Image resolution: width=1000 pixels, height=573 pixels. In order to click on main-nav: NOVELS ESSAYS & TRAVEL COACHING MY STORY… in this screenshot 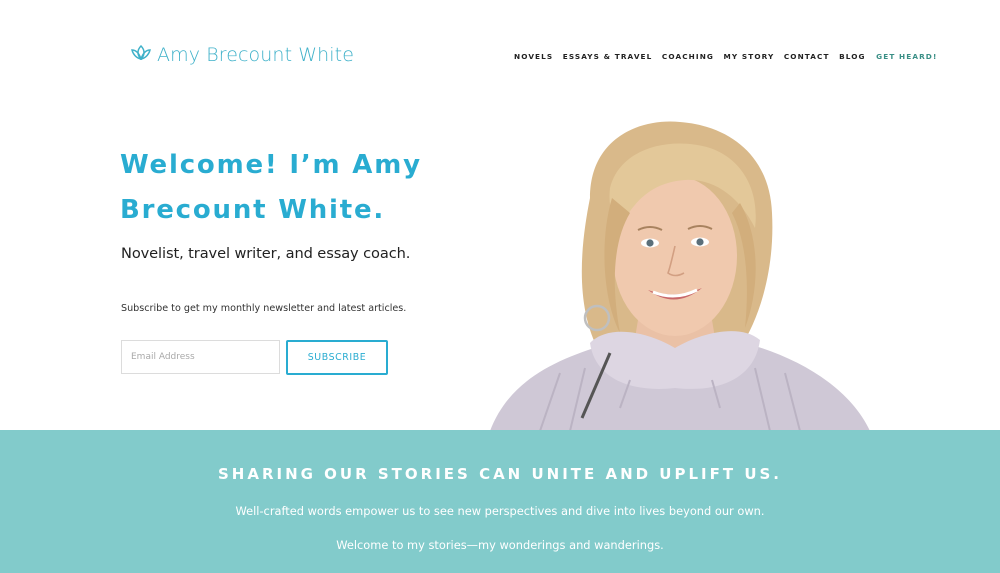, I will do `click(725, 56)`.